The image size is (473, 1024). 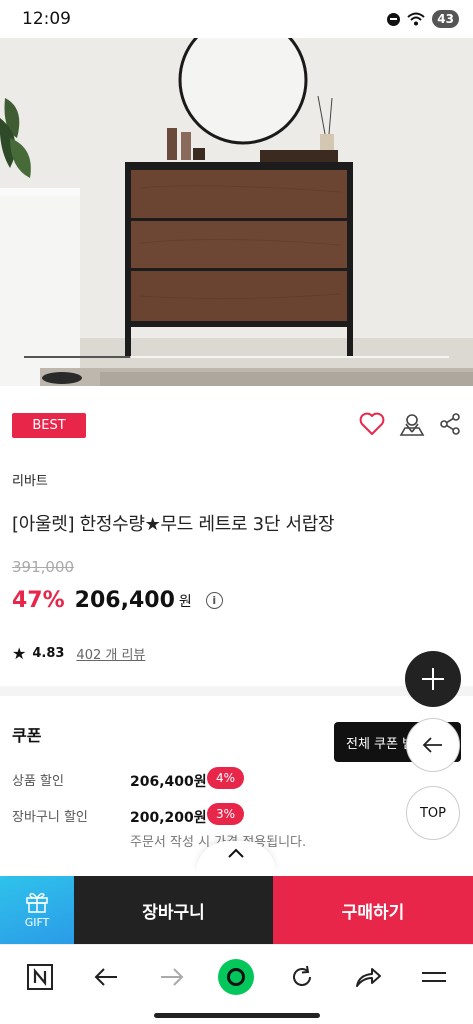 I want to click on naver-n-icon, so click(x=40, y=977).